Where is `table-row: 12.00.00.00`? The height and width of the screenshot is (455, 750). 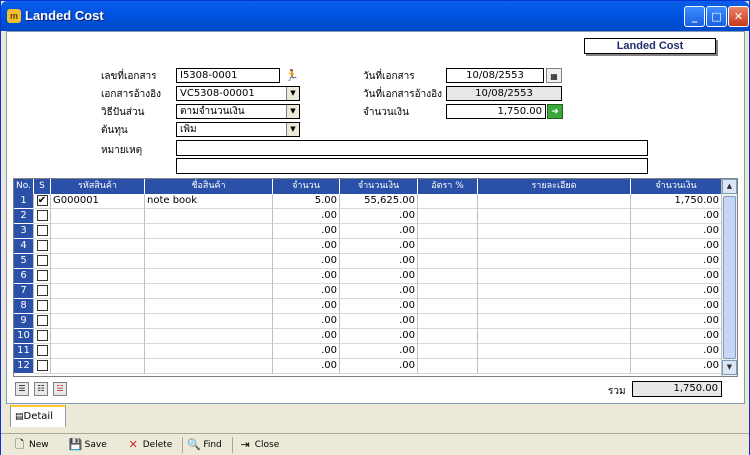 table-row: 12.00.00.00 is located at coordinates (368, 366).